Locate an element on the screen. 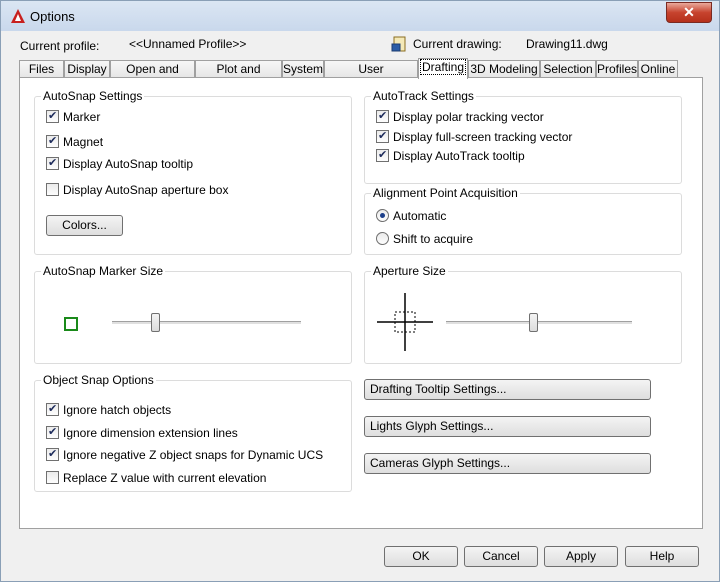  replace-z-checkbox-box is located at coordinates (52, 477).